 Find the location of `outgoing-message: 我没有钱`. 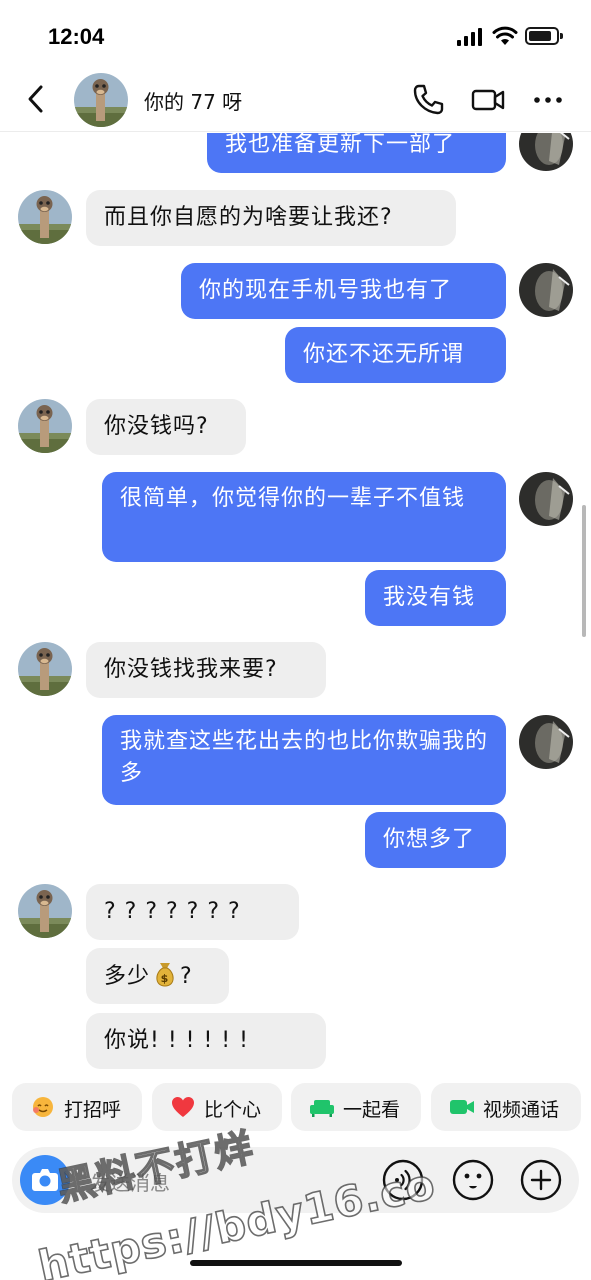

outgoing-message: 我没有钱 is located at coordinates (435, 598).